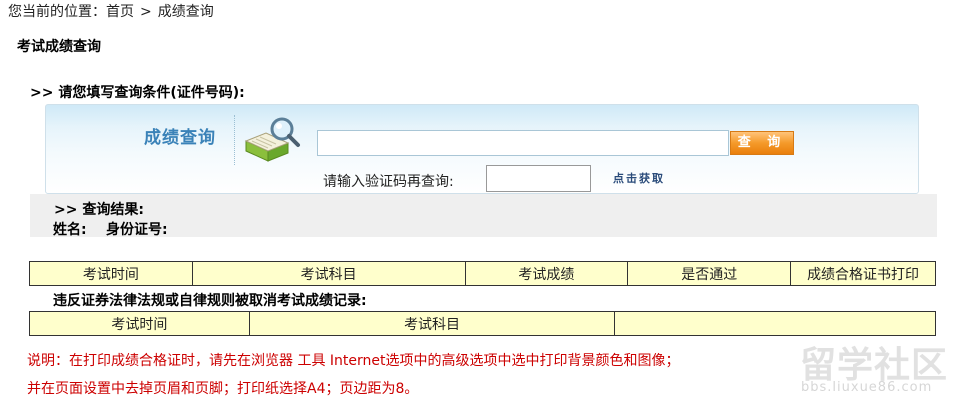 The width and height of the screenshot is (969, 407). Describe the element at coordinates (863, 273) in the screenshot. I see `table-header-cell: 成绩合格证书打印` at that location.